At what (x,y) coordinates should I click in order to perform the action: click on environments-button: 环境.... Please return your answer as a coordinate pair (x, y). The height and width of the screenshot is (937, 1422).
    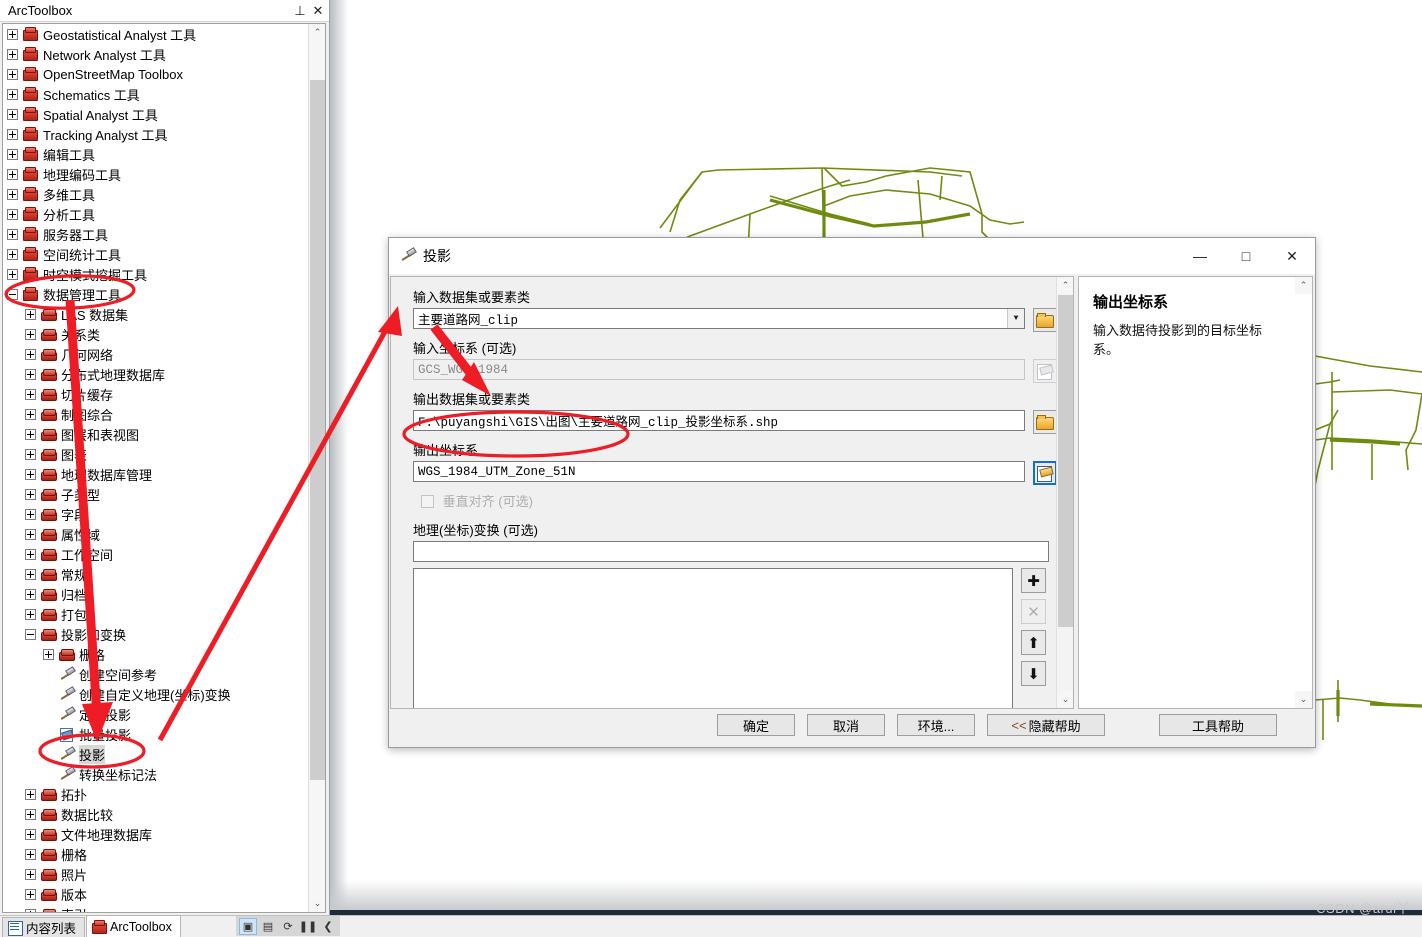
    Looking at the image, I should click on (936, 725).